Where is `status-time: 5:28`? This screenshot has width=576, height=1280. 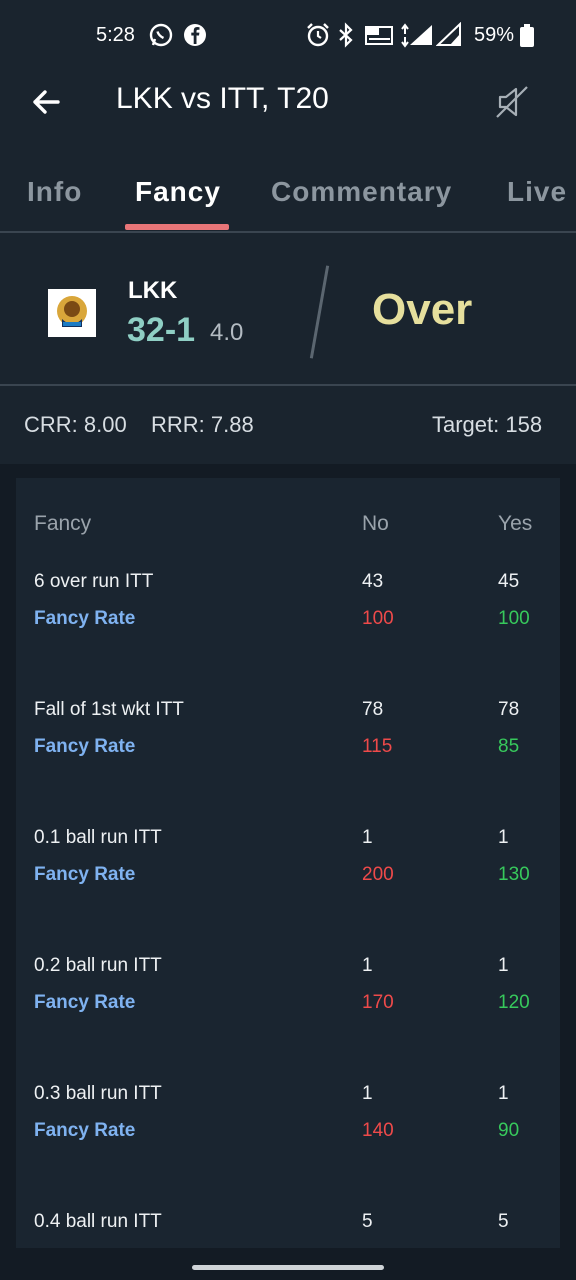
status-time: 5:28 is located at coordinates (115, 35).